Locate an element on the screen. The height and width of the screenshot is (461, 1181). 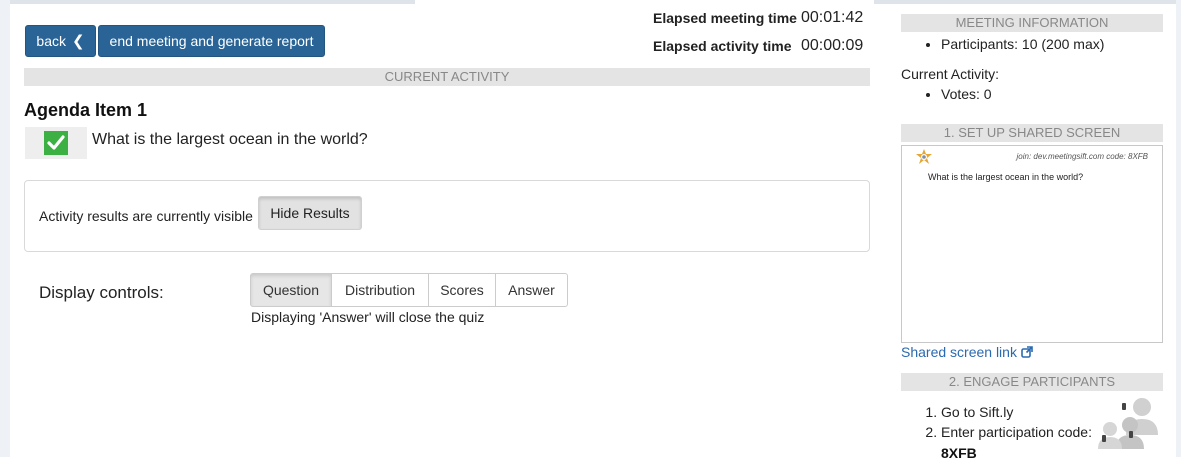
shared-screen-link-label: Shared screen link is located at coordinates (959, 352).